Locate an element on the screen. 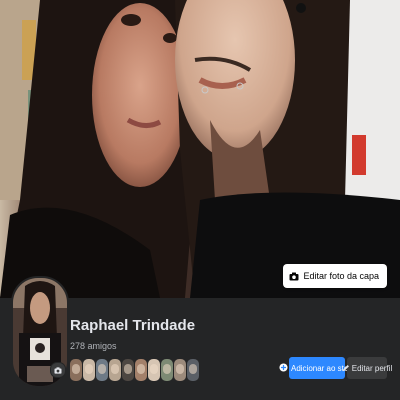  profile-name: Raphael Trindade is located at coordinates (133, 325).